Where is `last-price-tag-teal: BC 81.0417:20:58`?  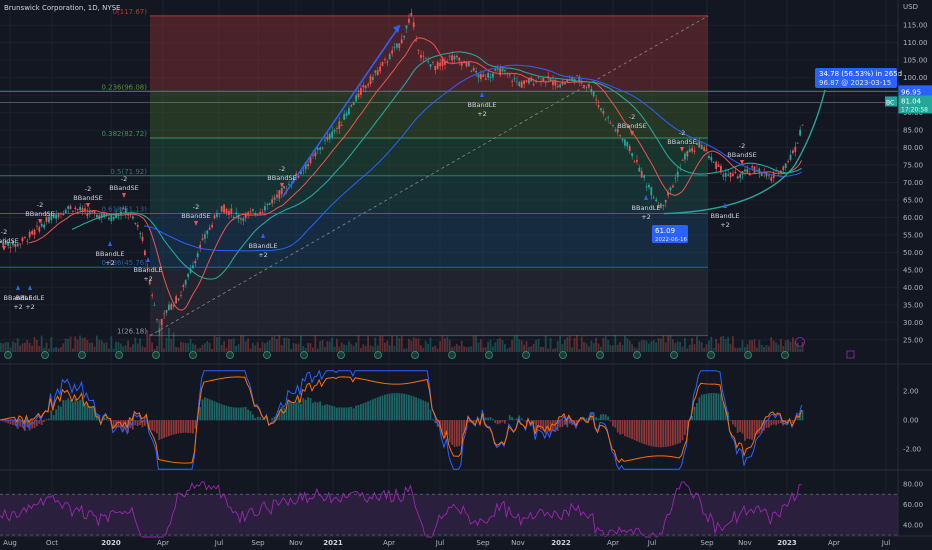 last-price-tag-teal: BC 81.0417:20:58 is located at coordinates (908, 104).